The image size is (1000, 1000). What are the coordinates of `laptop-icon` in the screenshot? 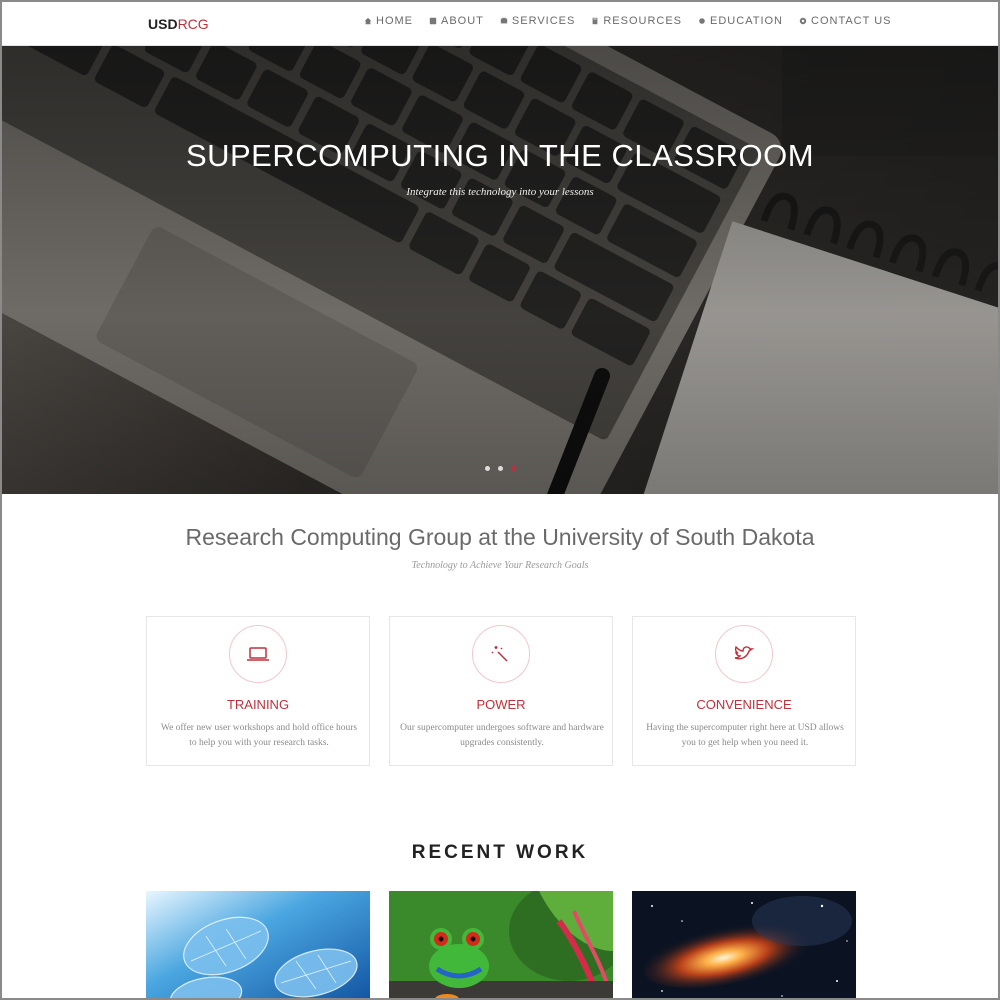 It's located at (258, 654).